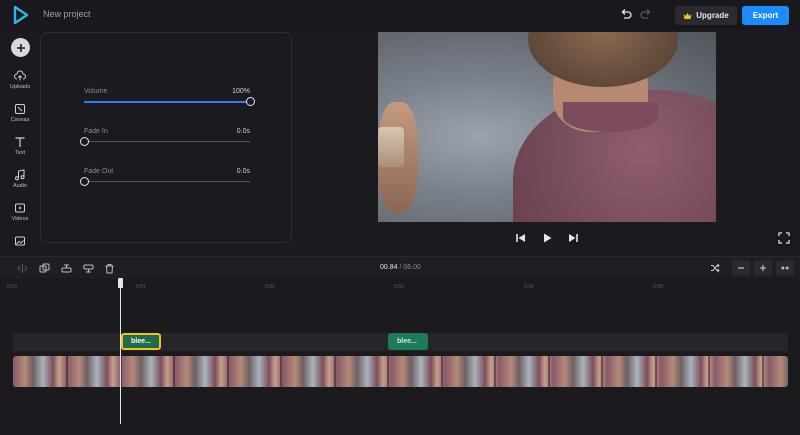 This screenshot has height=435, width=800. What do you see at coordinates (250, 101) in the screenshot?
I see `volume-slider-handle` at bounding box center [250, 101].